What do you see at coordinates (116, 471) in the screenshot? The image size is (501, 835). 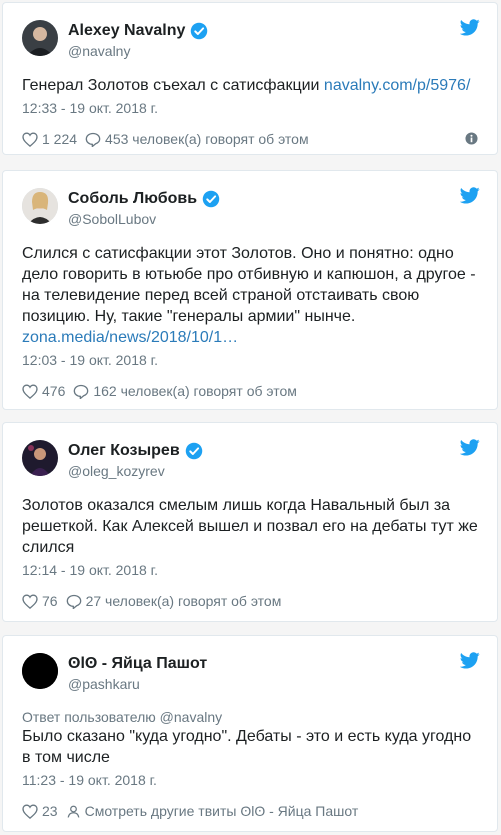 I see `author-handle: @oleg_kozyrev` at bounding box center [116, 471].